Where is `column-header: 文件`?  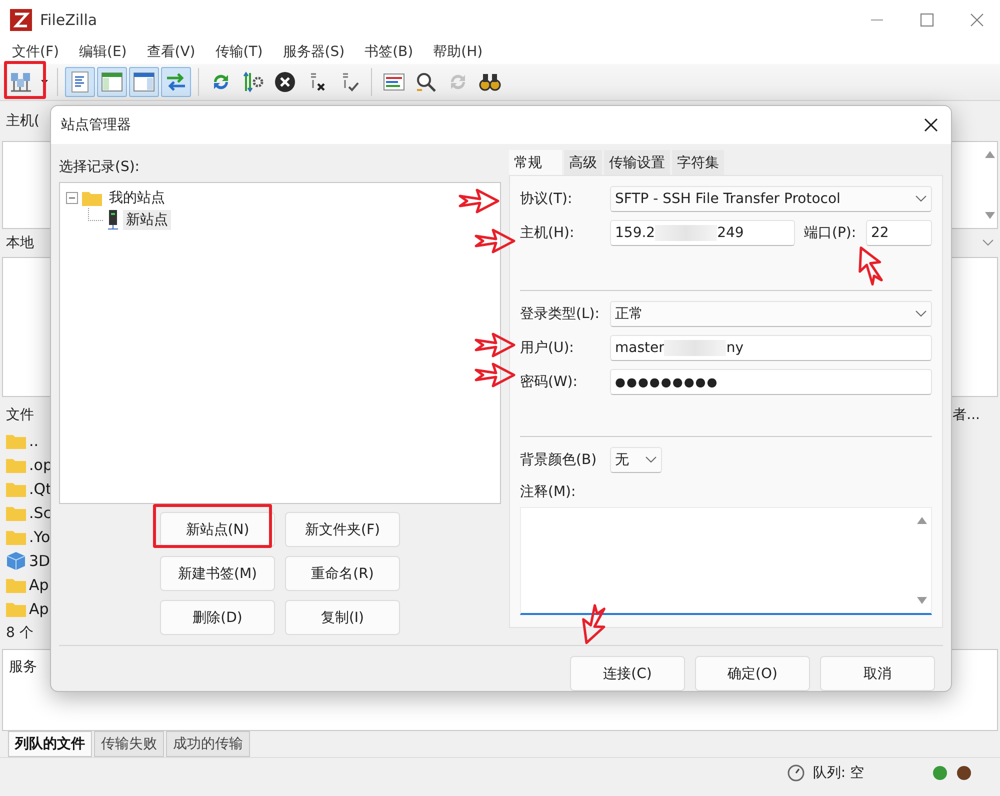 column-header: 文件 is located at coordinates (20, 415).